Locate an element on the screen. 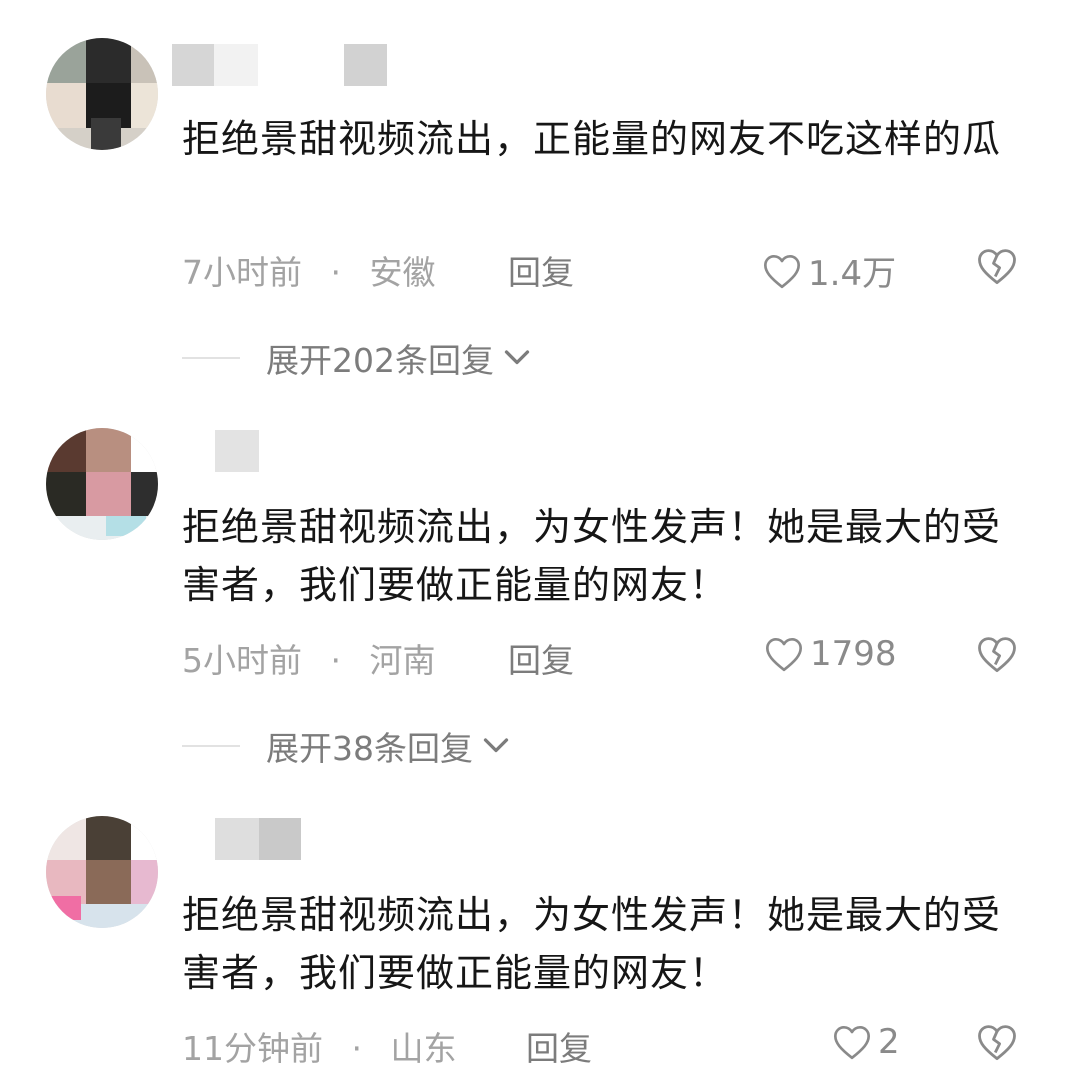 The image size is (1079, 1080). like-button: 2 is located at coordinates (866, 1042).